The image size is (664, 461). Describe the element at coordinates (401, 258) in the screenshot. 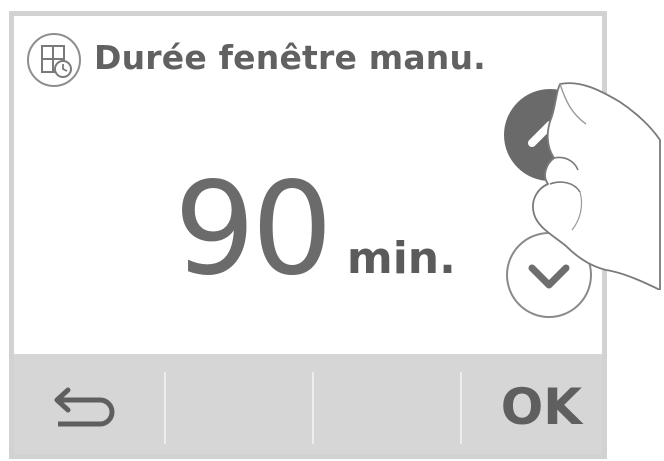

I see `duration-unit: min.` at that location.